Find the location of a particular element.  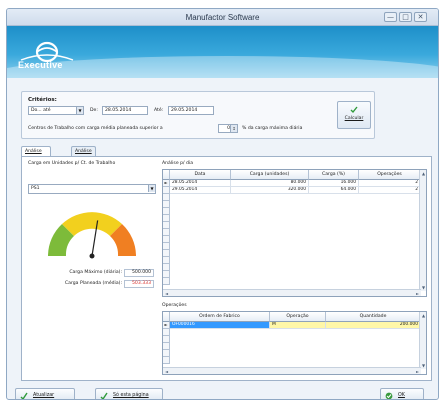

row-indicator is located at coordinates (166, 190).